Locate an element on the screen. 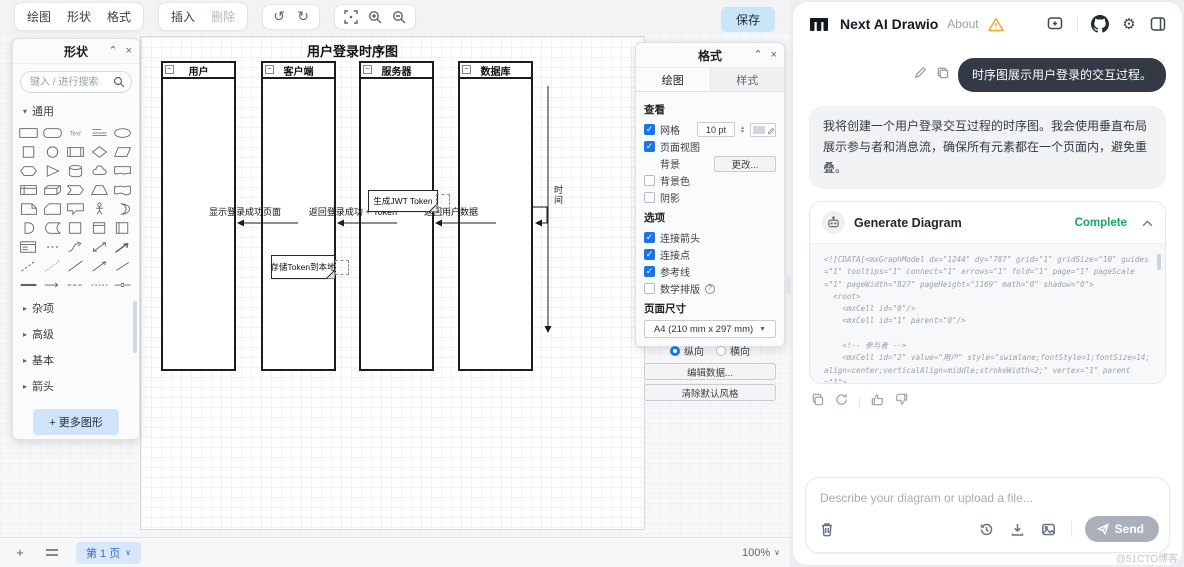 This screenshot has height=567, width=1184. portrait-radio is located at coordinates (675, 350).